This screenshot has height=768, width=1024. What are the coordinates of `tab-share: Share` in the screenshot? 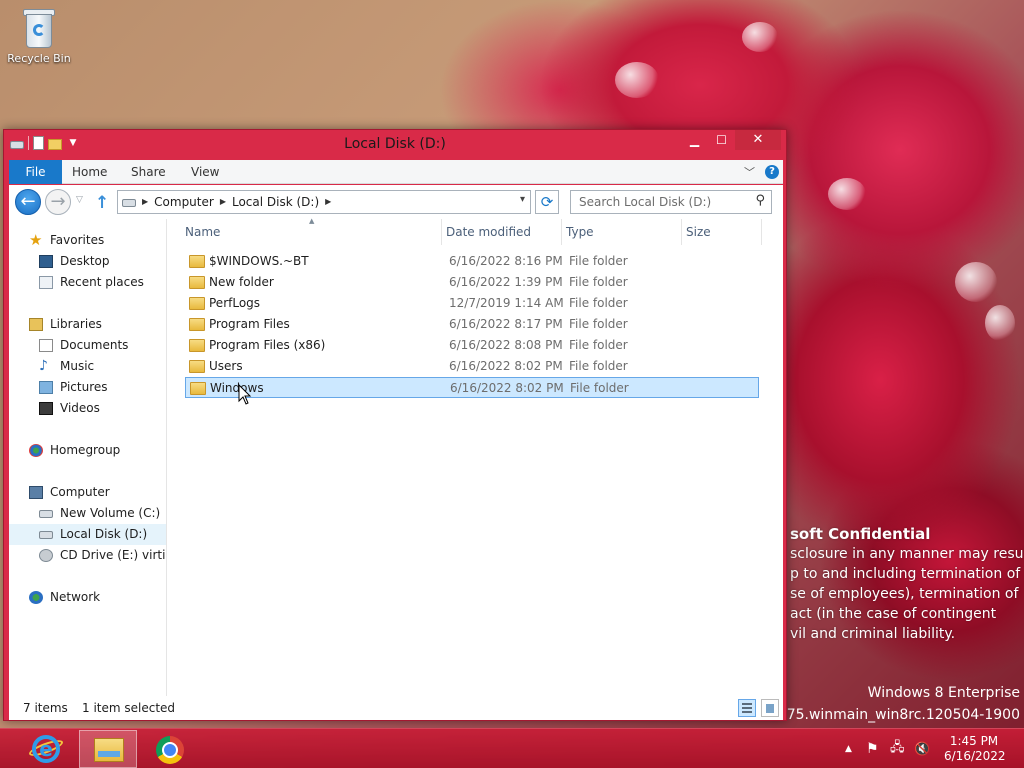 It's located at (148, 172).